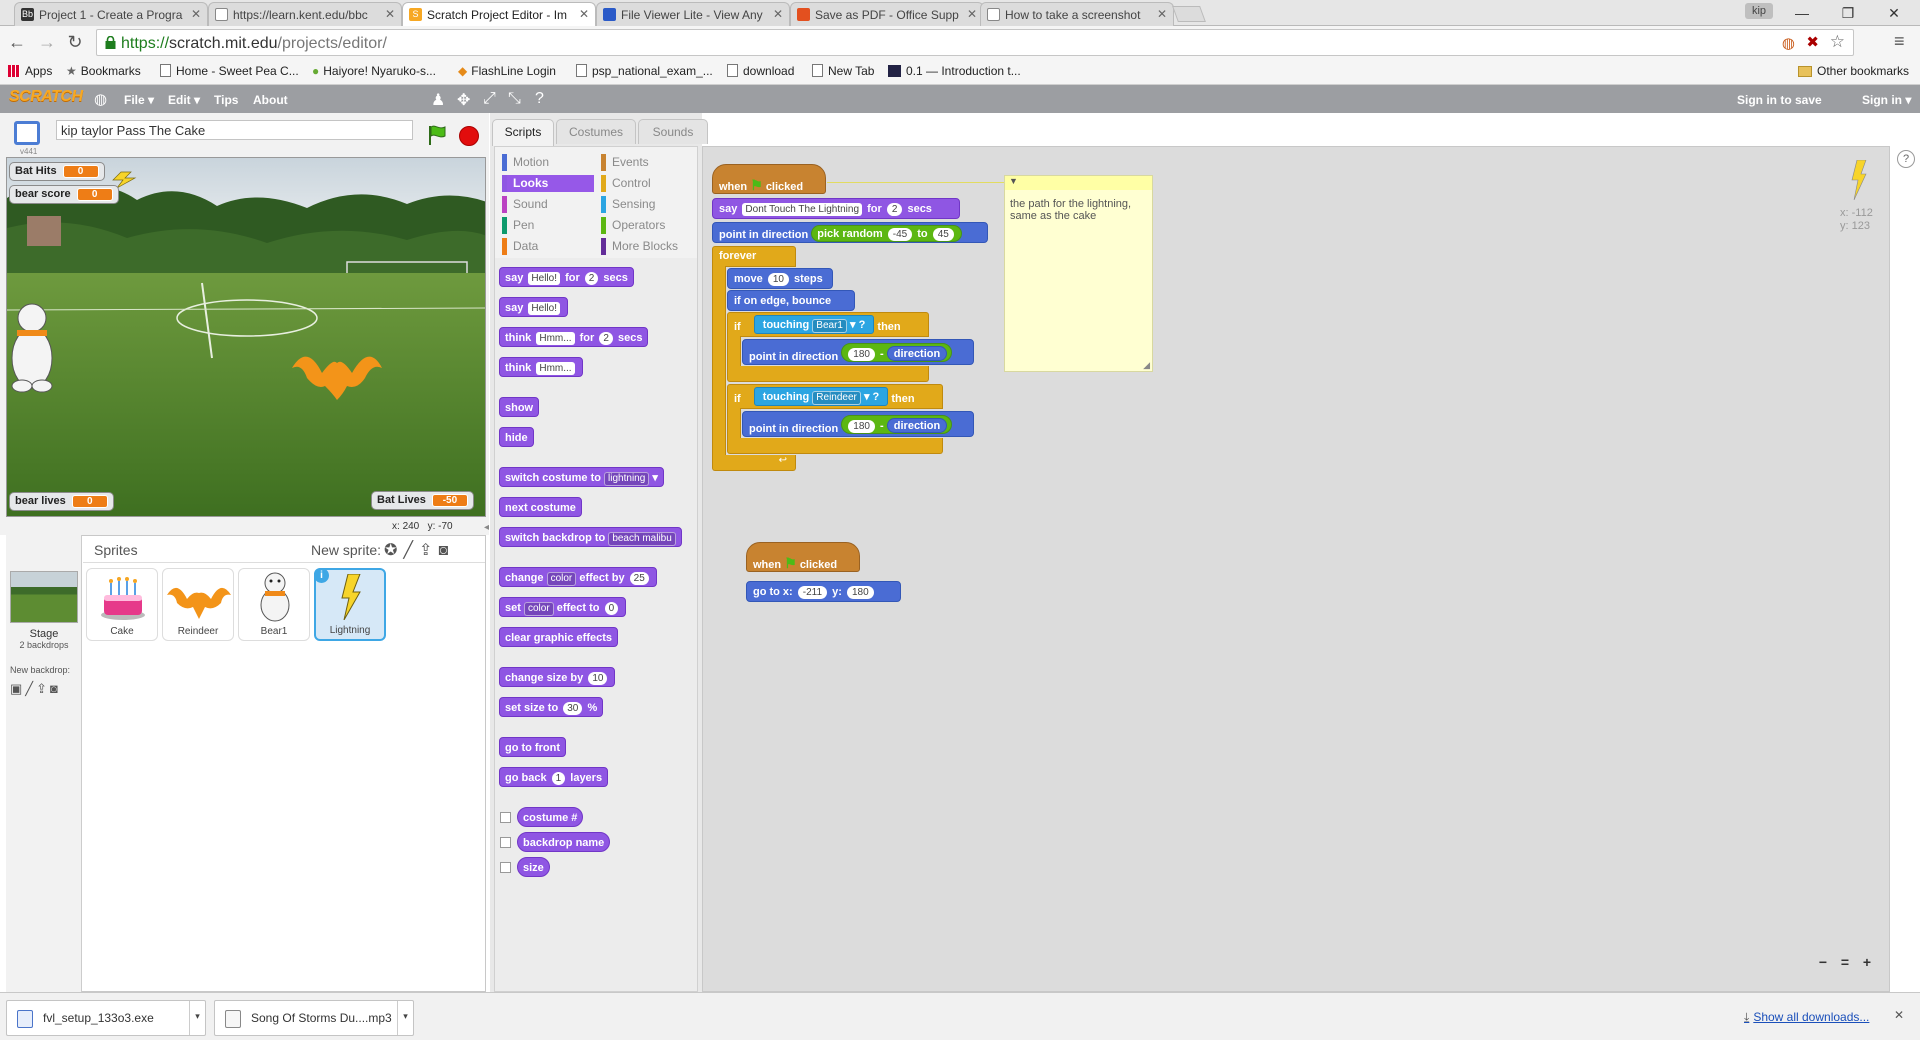  I want to click on block-say: say Hello!, so click(533, 307).